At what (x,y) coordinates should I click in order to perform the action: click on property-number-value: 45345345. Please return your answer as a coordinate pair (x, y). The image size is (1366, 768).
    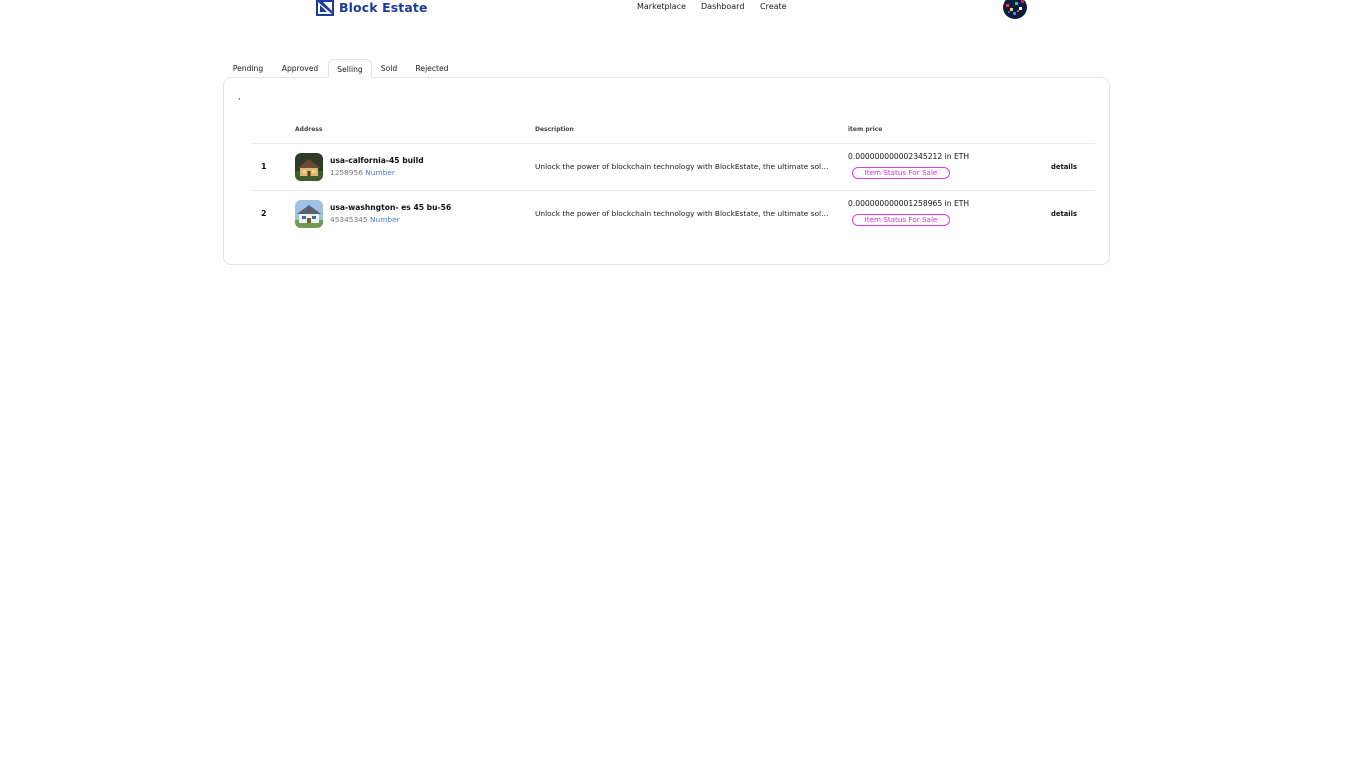
    Looking at the image, I should click on (349, 219).